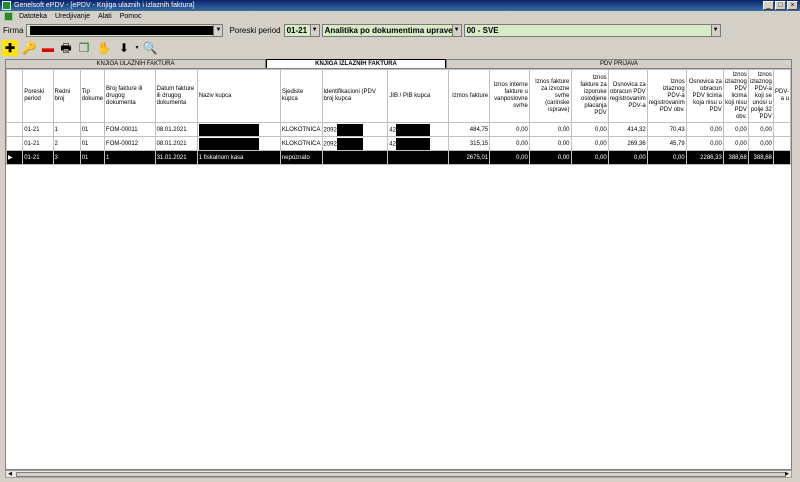 The image size is (800, 482). What do you see at coordinates (66, 96) in the screenshot?
I see `column-header: Redni broj` at bounding box center [66, 96].